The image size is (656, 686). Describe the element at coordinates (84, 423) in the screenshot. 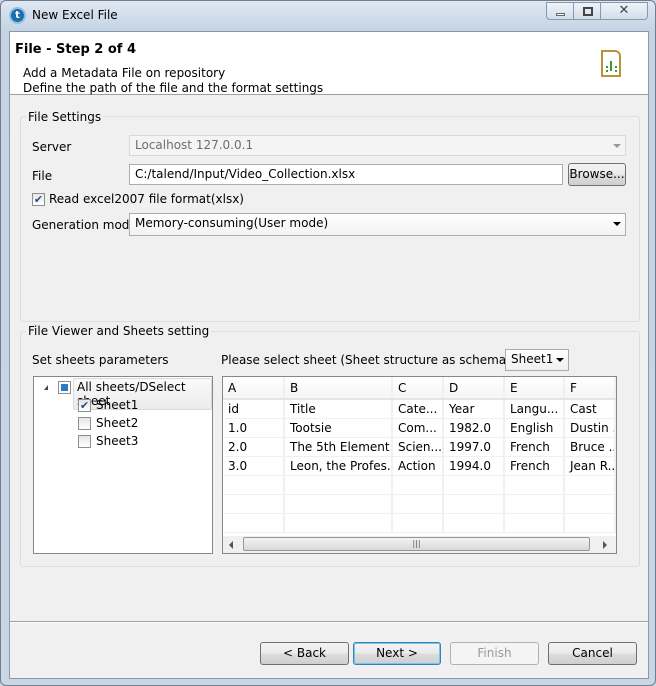

I see `sheet2-checkbox` at that location.